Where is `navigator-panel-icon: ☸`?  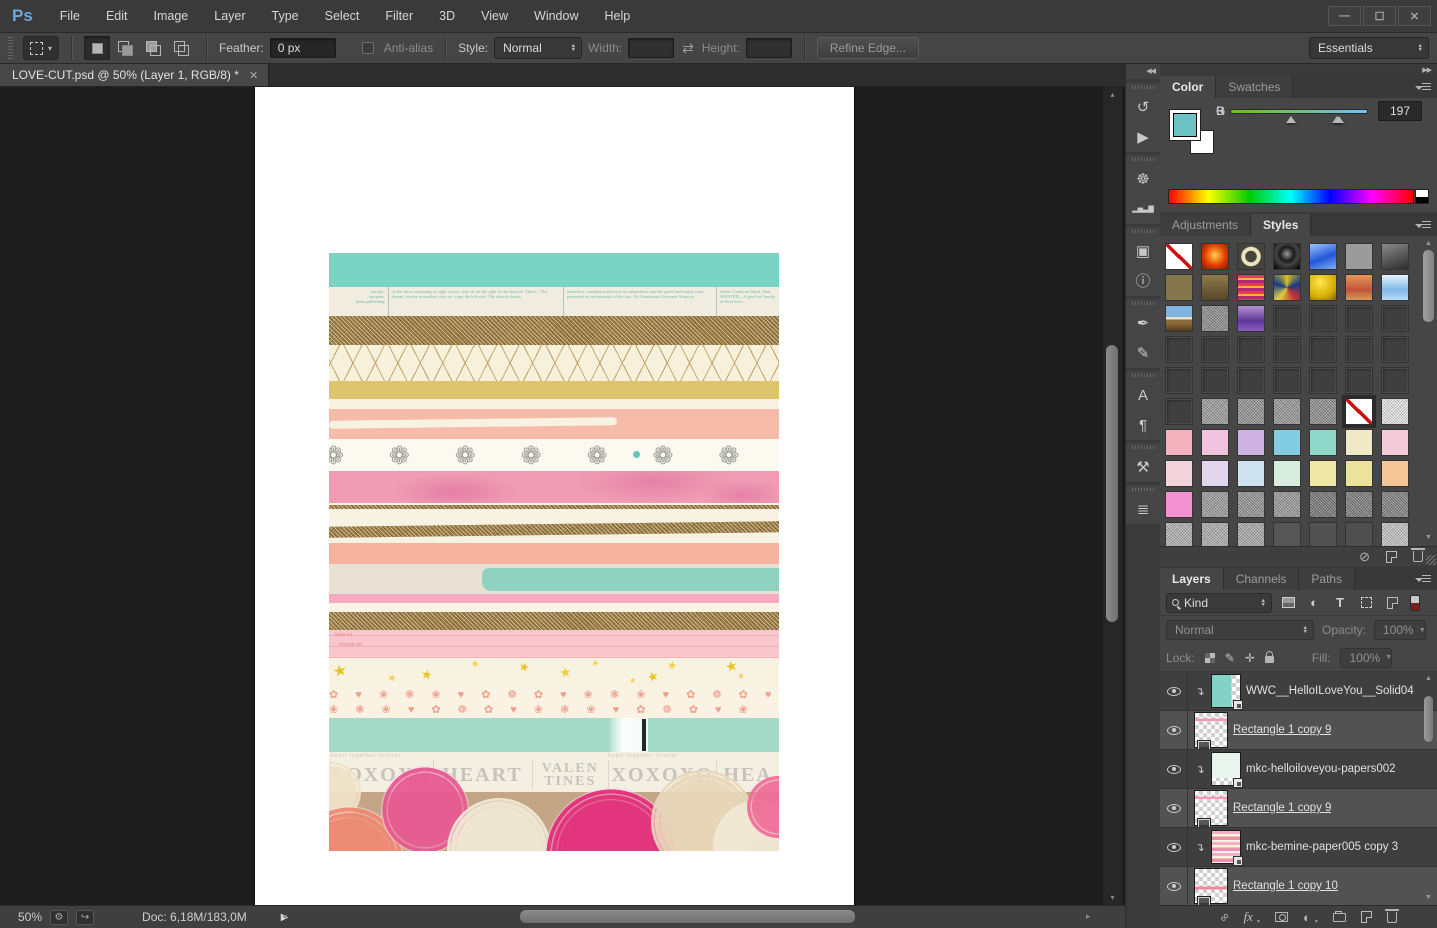
navigator-panel-icon: ☸ is located at coordinates (1142, 179).